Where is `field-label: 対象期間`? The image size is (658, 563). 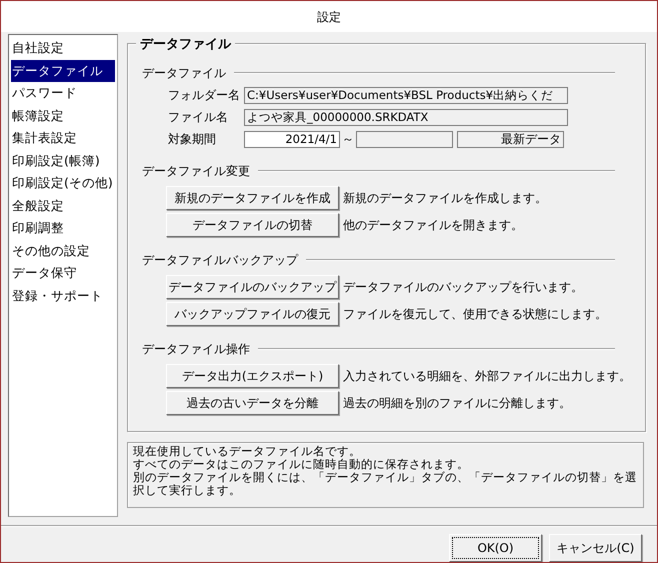 field-label: 対象期間 is located at coordinates (192, 139).